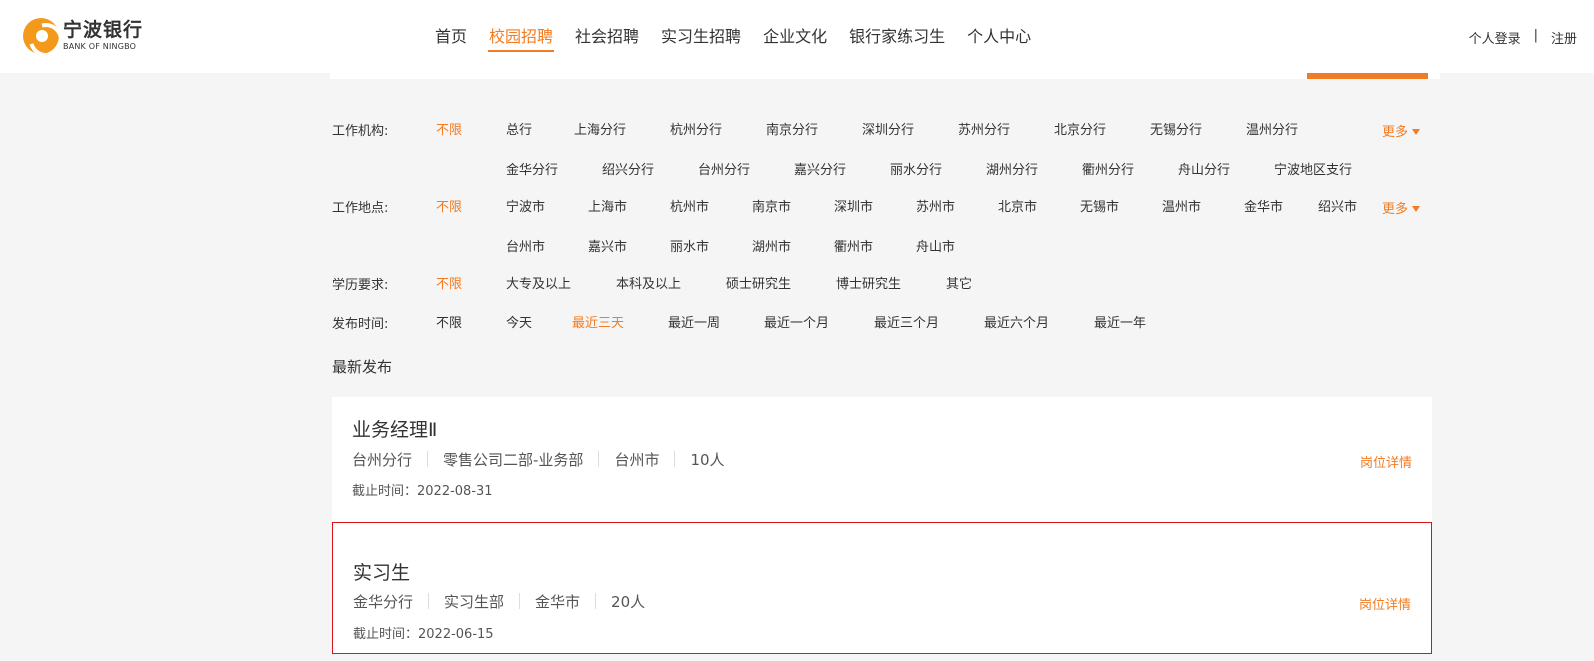 Image resolution: width=1594 pixels, height=661 pixels. I want to click on main-nav: 首页 校园招聘 社会招聘 实习生招聘 企业文化 银行家练习生 个人中心, so click(735, 36).